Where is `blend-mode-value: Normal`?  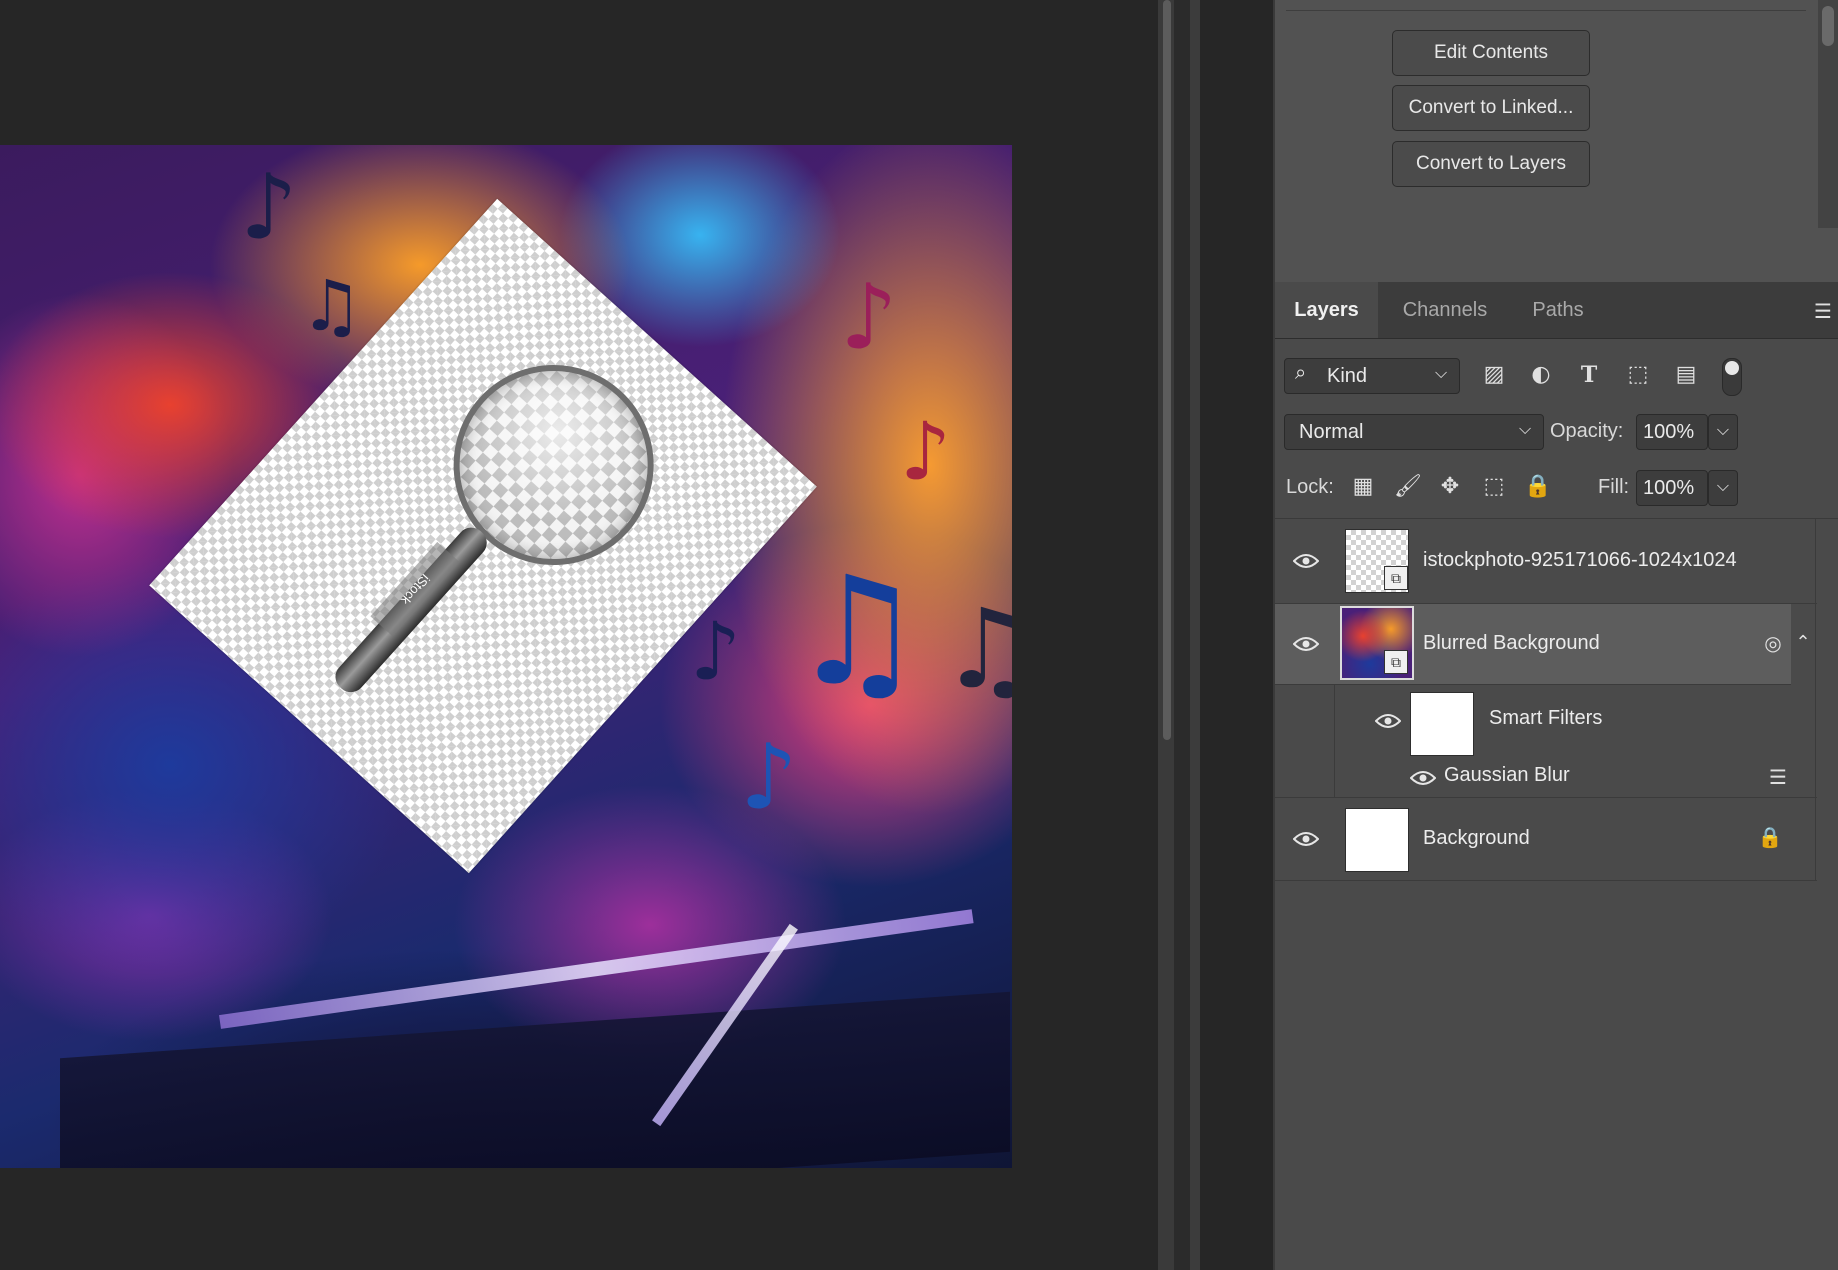
blend-mode-value: Normal is located at coordinates (1331, 432).